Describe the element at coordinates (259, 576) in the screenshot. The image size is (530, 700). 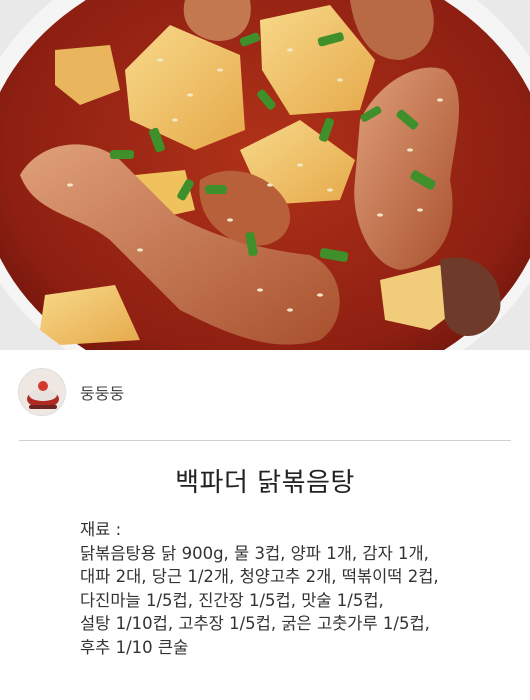
I see `ingredient-line: 대파 2대, 당근 1/2개, 청양고추 2개, 떡볶이떡 2컵,` at that location.